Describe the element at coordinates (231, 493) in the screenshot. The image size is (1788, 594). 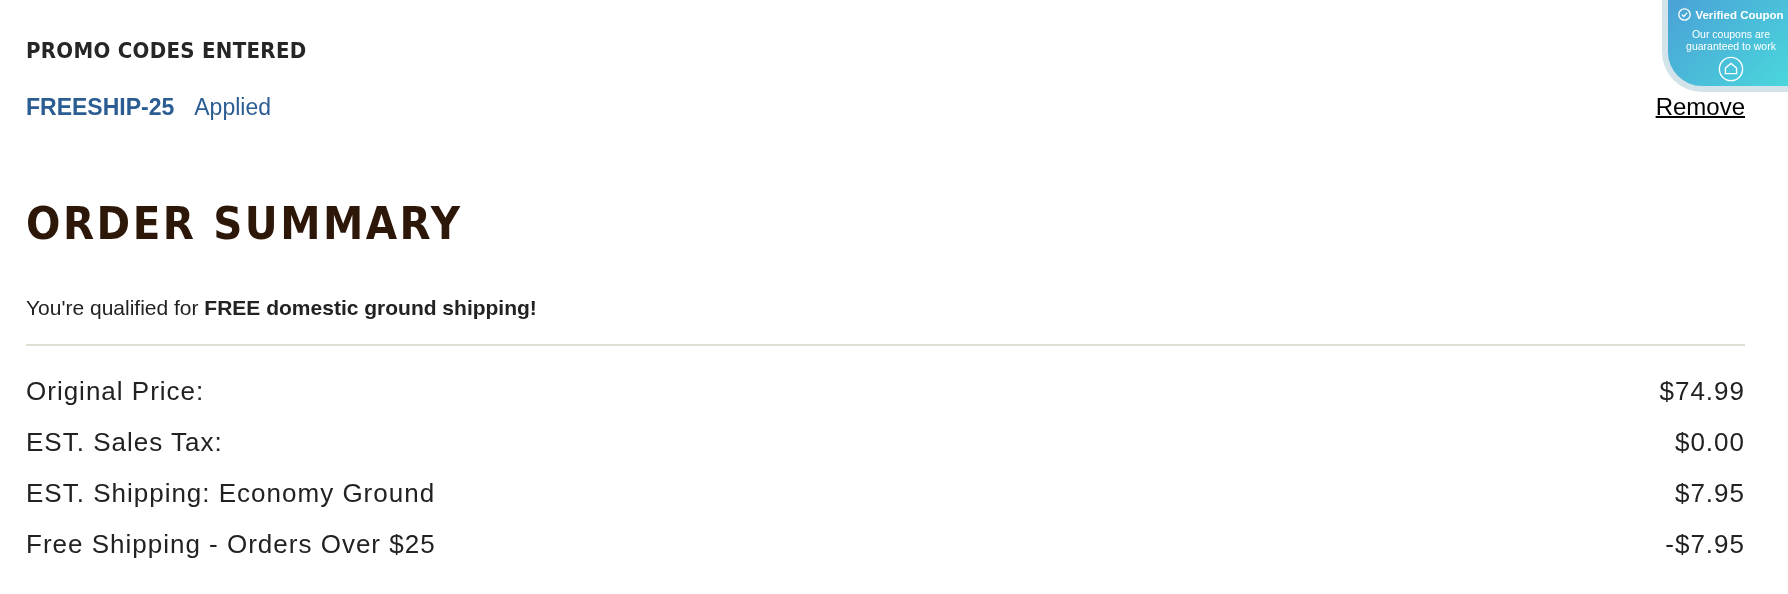
I see `price-label: EST. Shipping: Economy Ground` at that location.